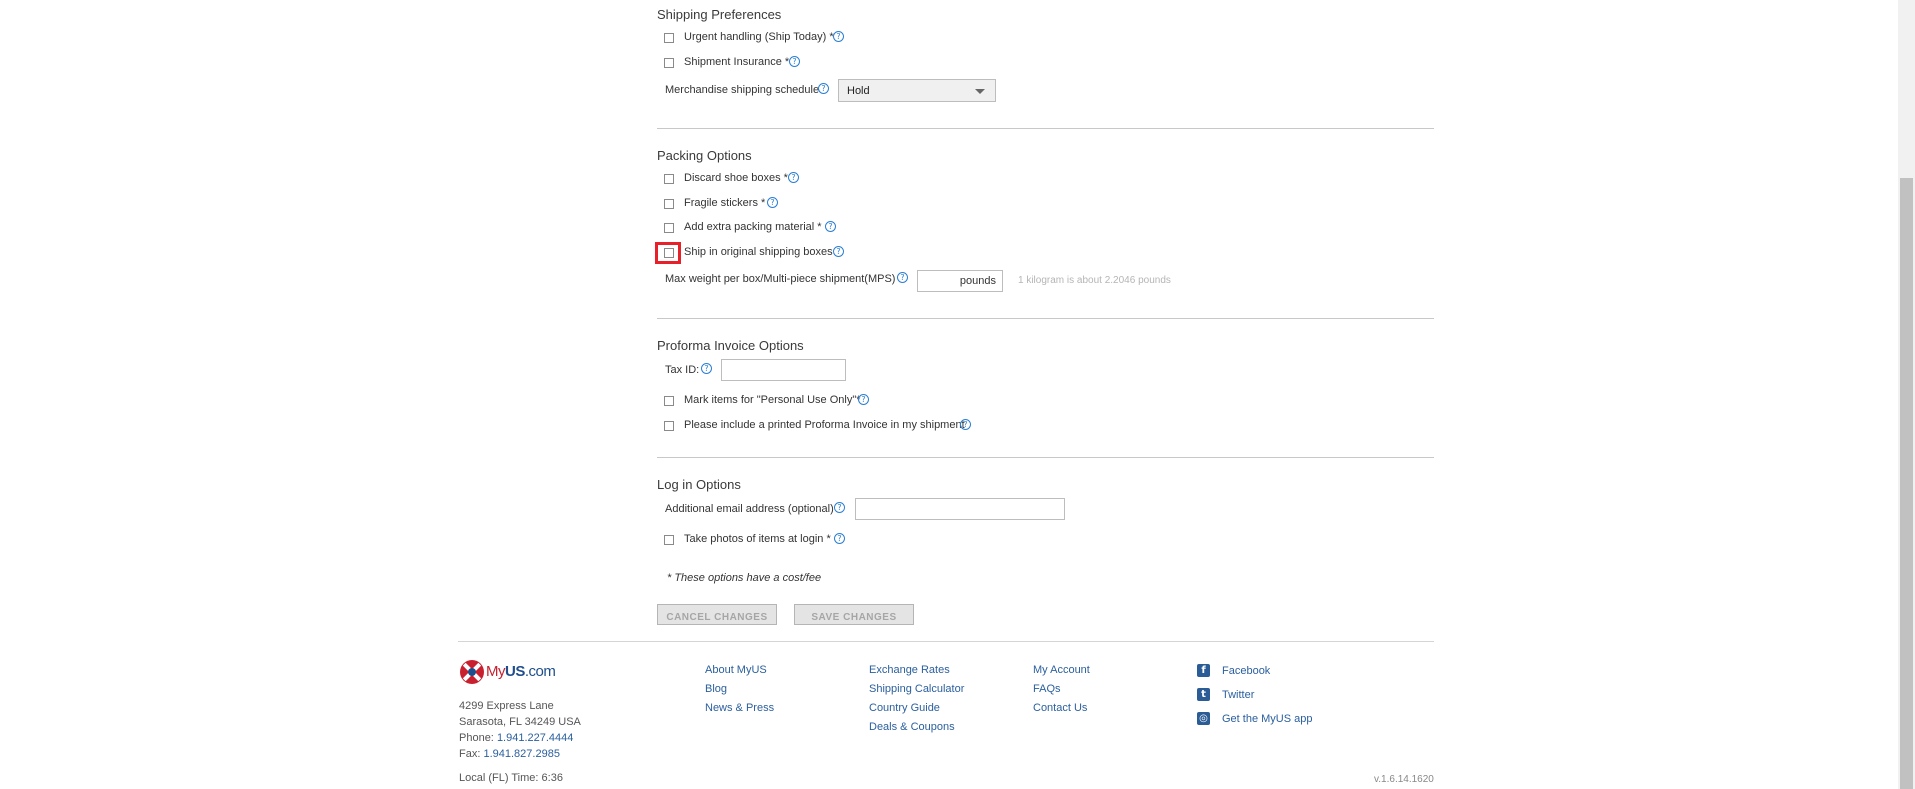  What do you see at coordinates (1094, 280) in the screenshot?
I see `max-weight-hint: 1 kilogram is about 2.2046 pounds` at bounding box center [1094, 280].